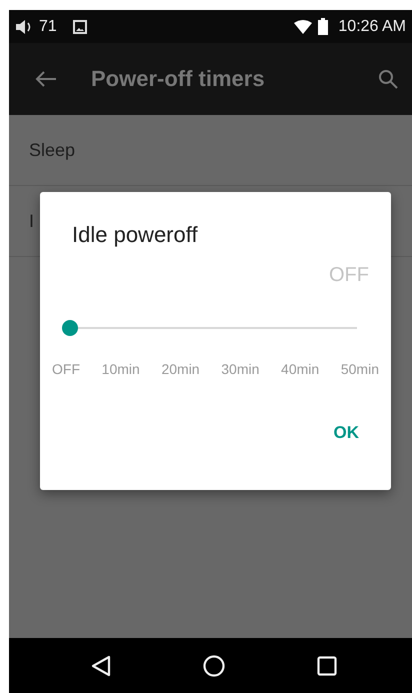 Image resolution: width=412 pixels, height=693 pixels. I want to click on back-arrow-icon, so click(46, 79).